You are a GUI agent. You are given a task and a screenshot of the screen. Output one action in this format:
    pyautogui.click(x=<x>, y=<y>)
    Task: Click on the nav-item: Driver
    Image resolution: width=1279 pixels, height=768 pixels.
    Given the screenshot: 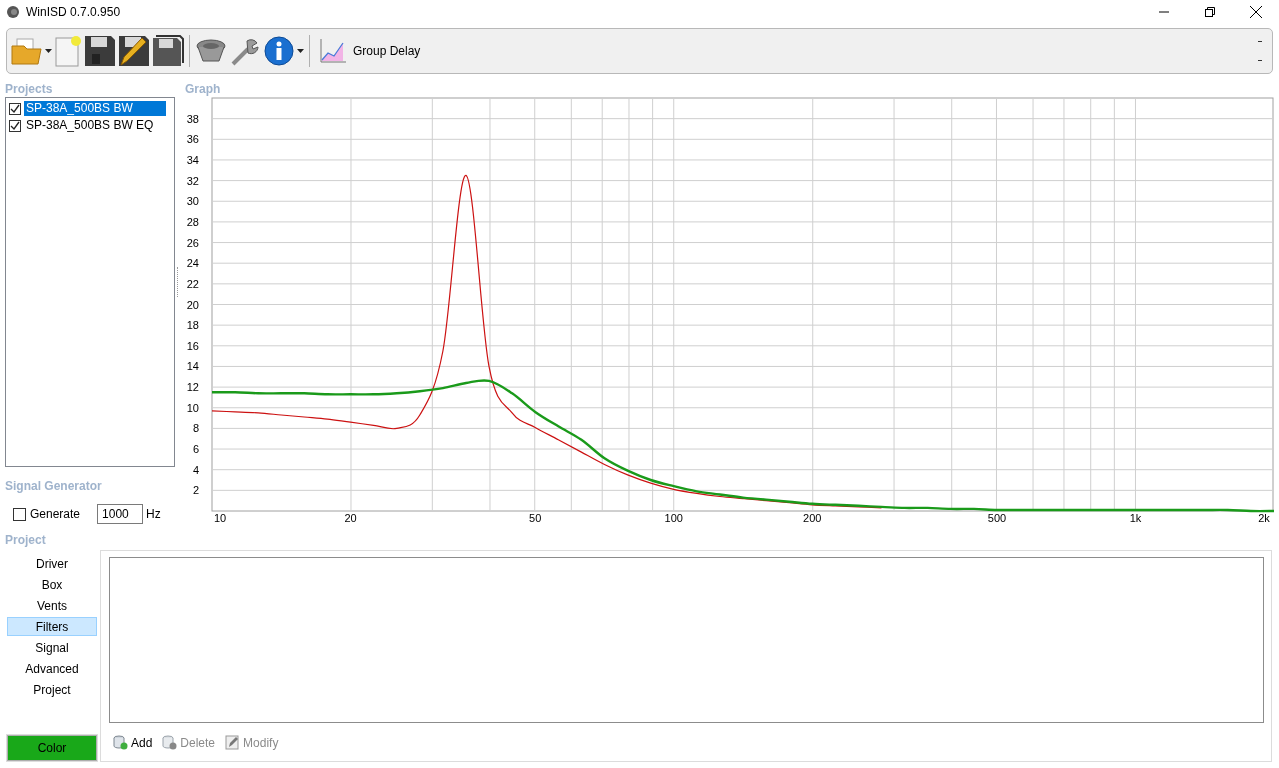 What is the action you would take?
    pyautogui.click(x=52, y=563)
    